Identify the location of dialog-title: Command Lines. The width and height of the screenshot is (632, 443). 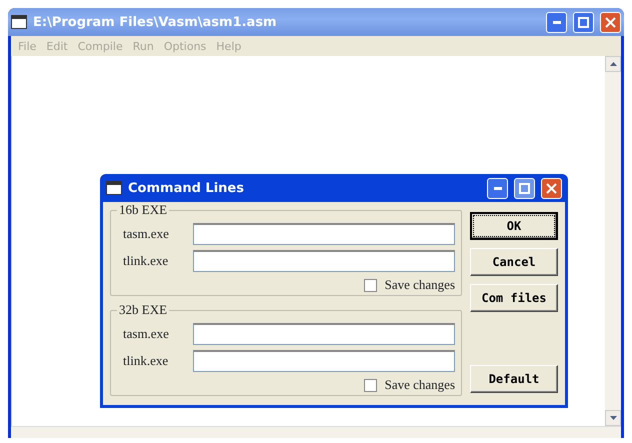
(186, 188).